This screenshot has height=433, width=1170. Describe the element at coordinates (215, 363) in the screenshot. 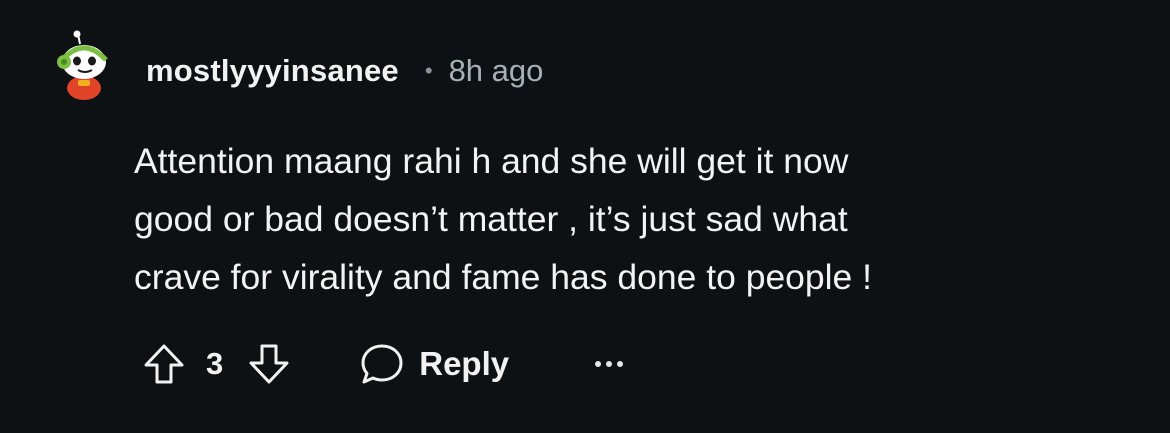

I see `vote-count: 3` at that location.